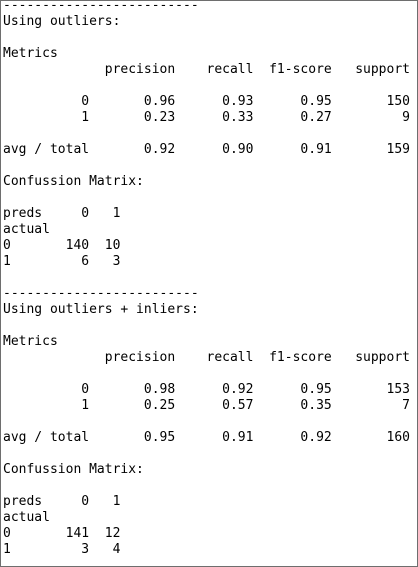  I want to click on metrics-row-class-1: 1 0.25 0.57 0.35 7, so click(206, 405).